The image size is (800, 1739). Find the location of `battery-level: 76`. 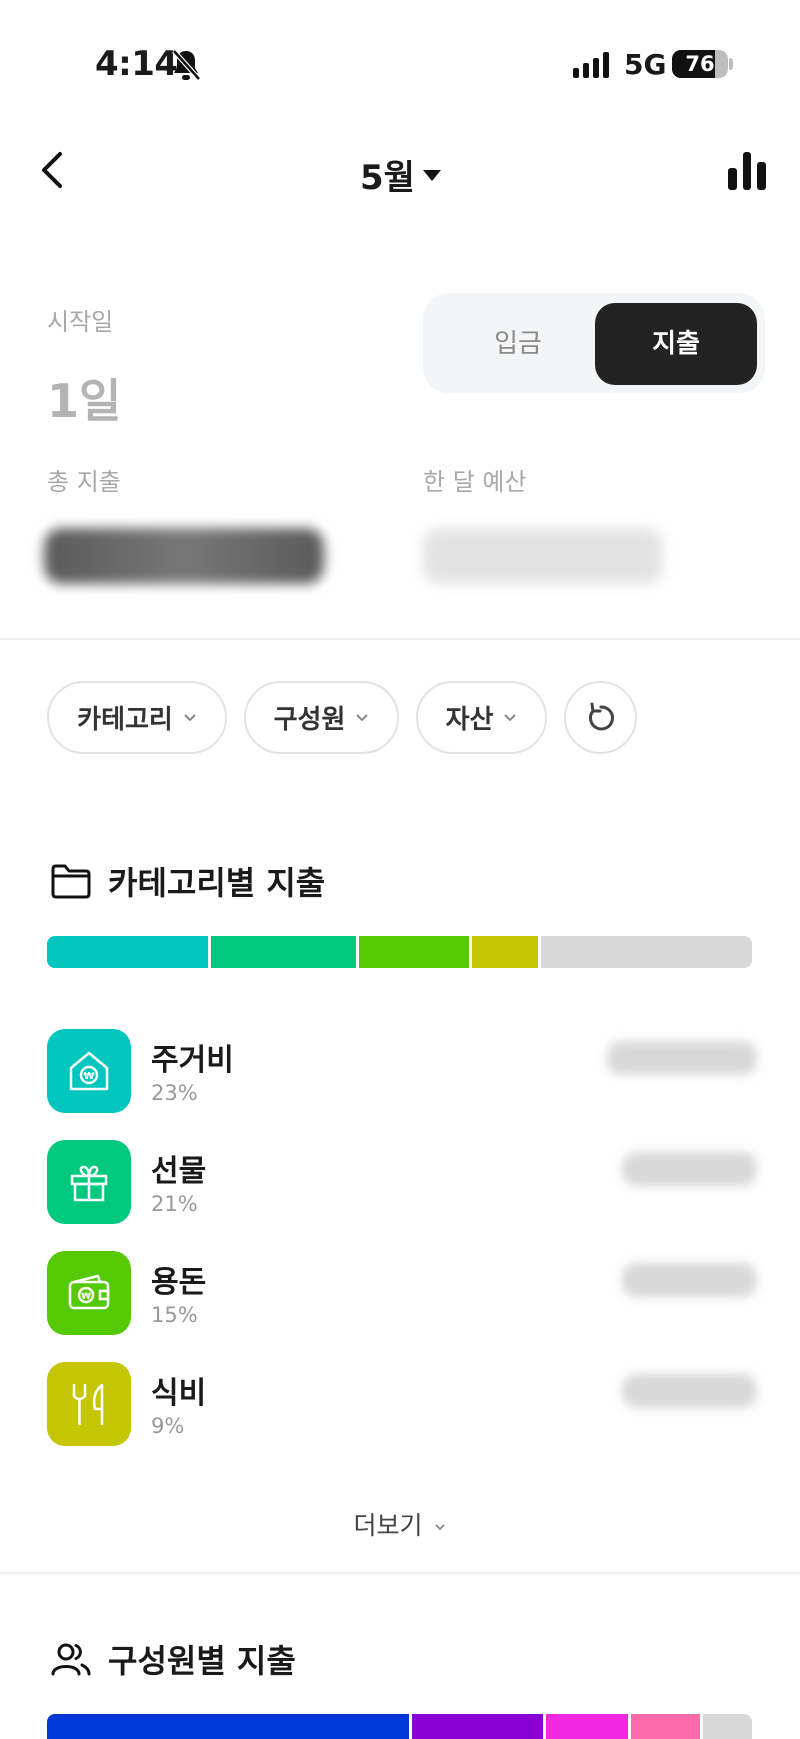

battery-level: 76 is located at coordinates (700, 64).